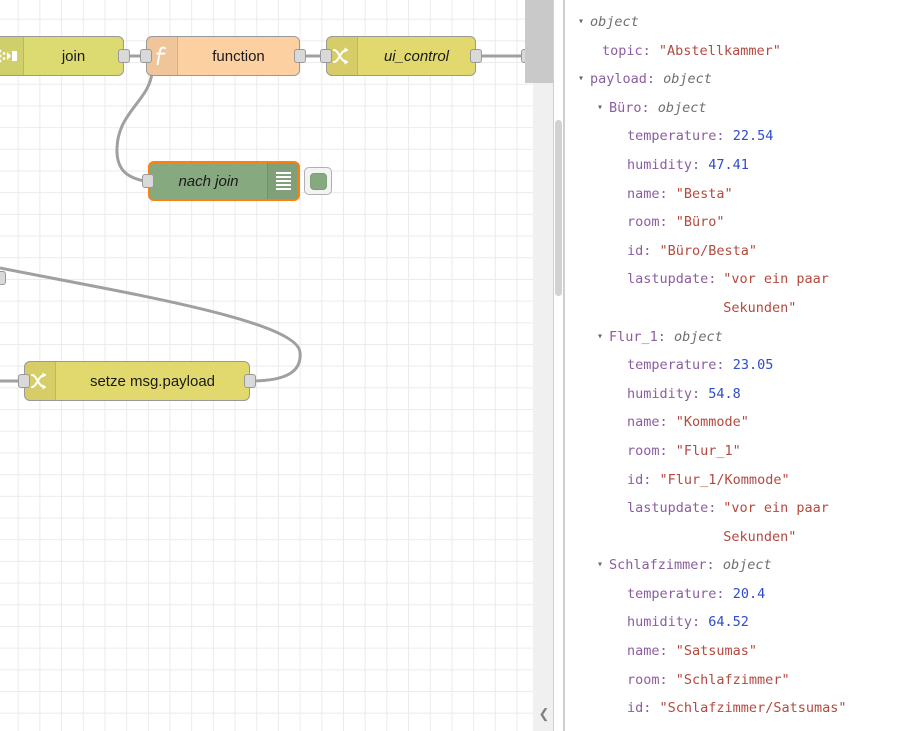 This screenshot has width=898, height=731. What do you see at coordinates (778, 727) in the screenshot?
I see `debug-field-value: "vor ein paar` at bounding box center [778, 727].